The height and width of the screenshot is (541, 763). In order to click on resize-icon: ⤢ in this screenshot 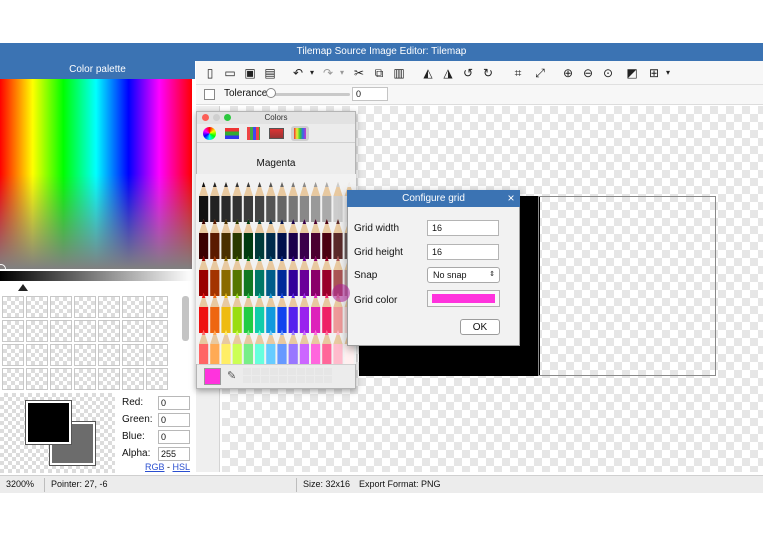, I will do `click(540, 73)`.